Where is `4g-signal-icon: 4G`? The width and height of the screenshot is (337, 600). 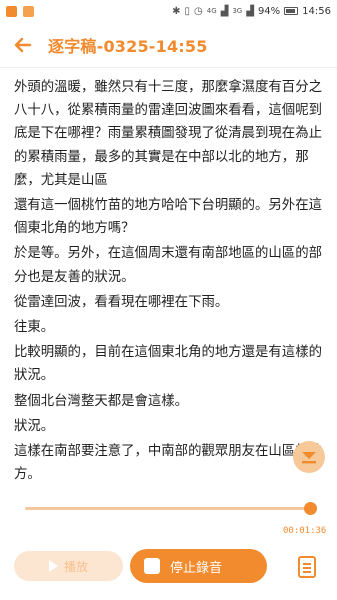 4g-signal-icon: 4G is located at coordinates (211, 11).